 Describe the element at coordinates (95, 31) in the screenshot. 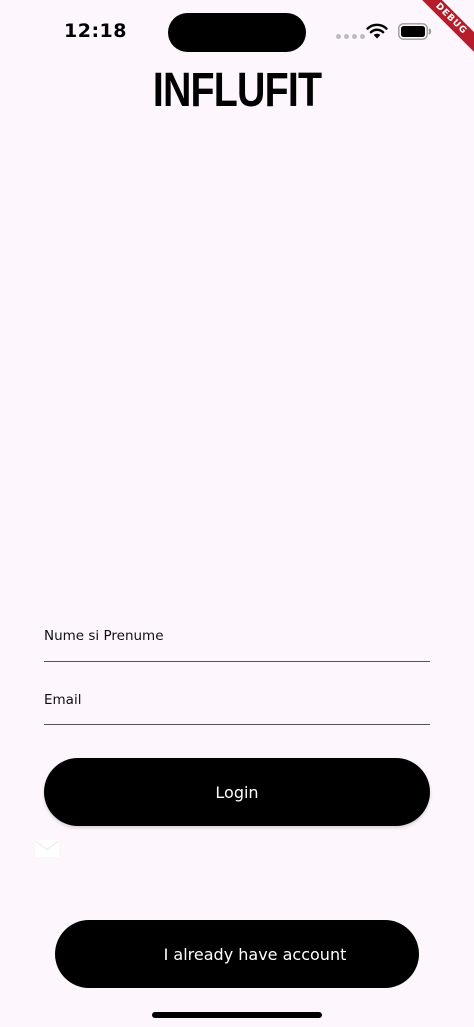

I see `status-time: 12:18` at that location.